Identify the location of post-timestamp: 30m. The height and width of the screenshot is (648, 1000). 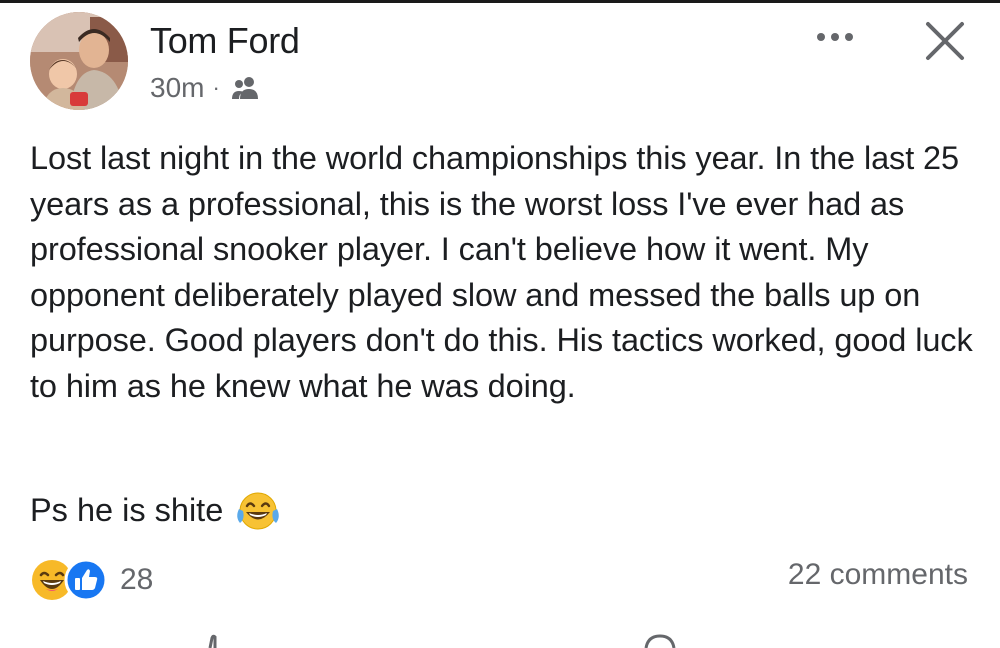
(177, 88).